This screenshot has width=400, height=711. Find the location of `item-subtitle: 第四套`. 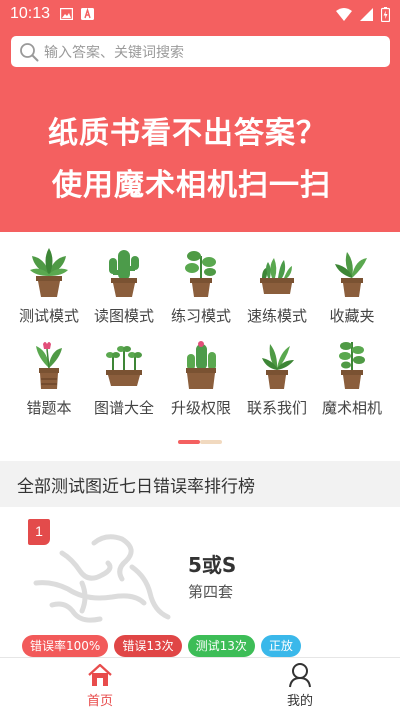

item-subtitle: 第四套 is located at coordinates (211, 592).